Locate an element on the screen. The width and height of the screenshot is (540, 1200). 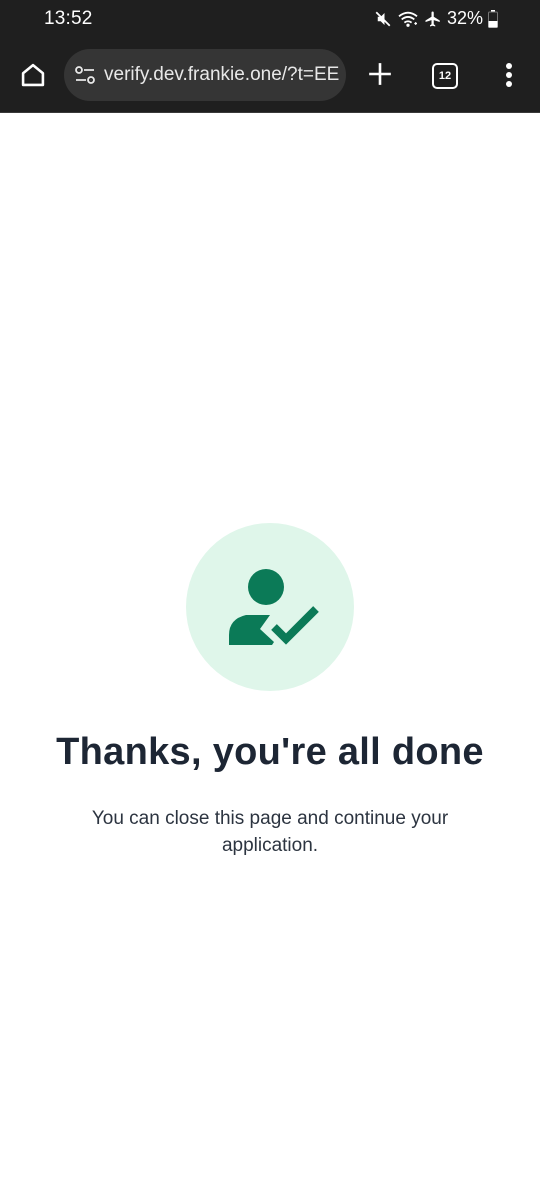
plus-icon is located at coordinates (380, 74).